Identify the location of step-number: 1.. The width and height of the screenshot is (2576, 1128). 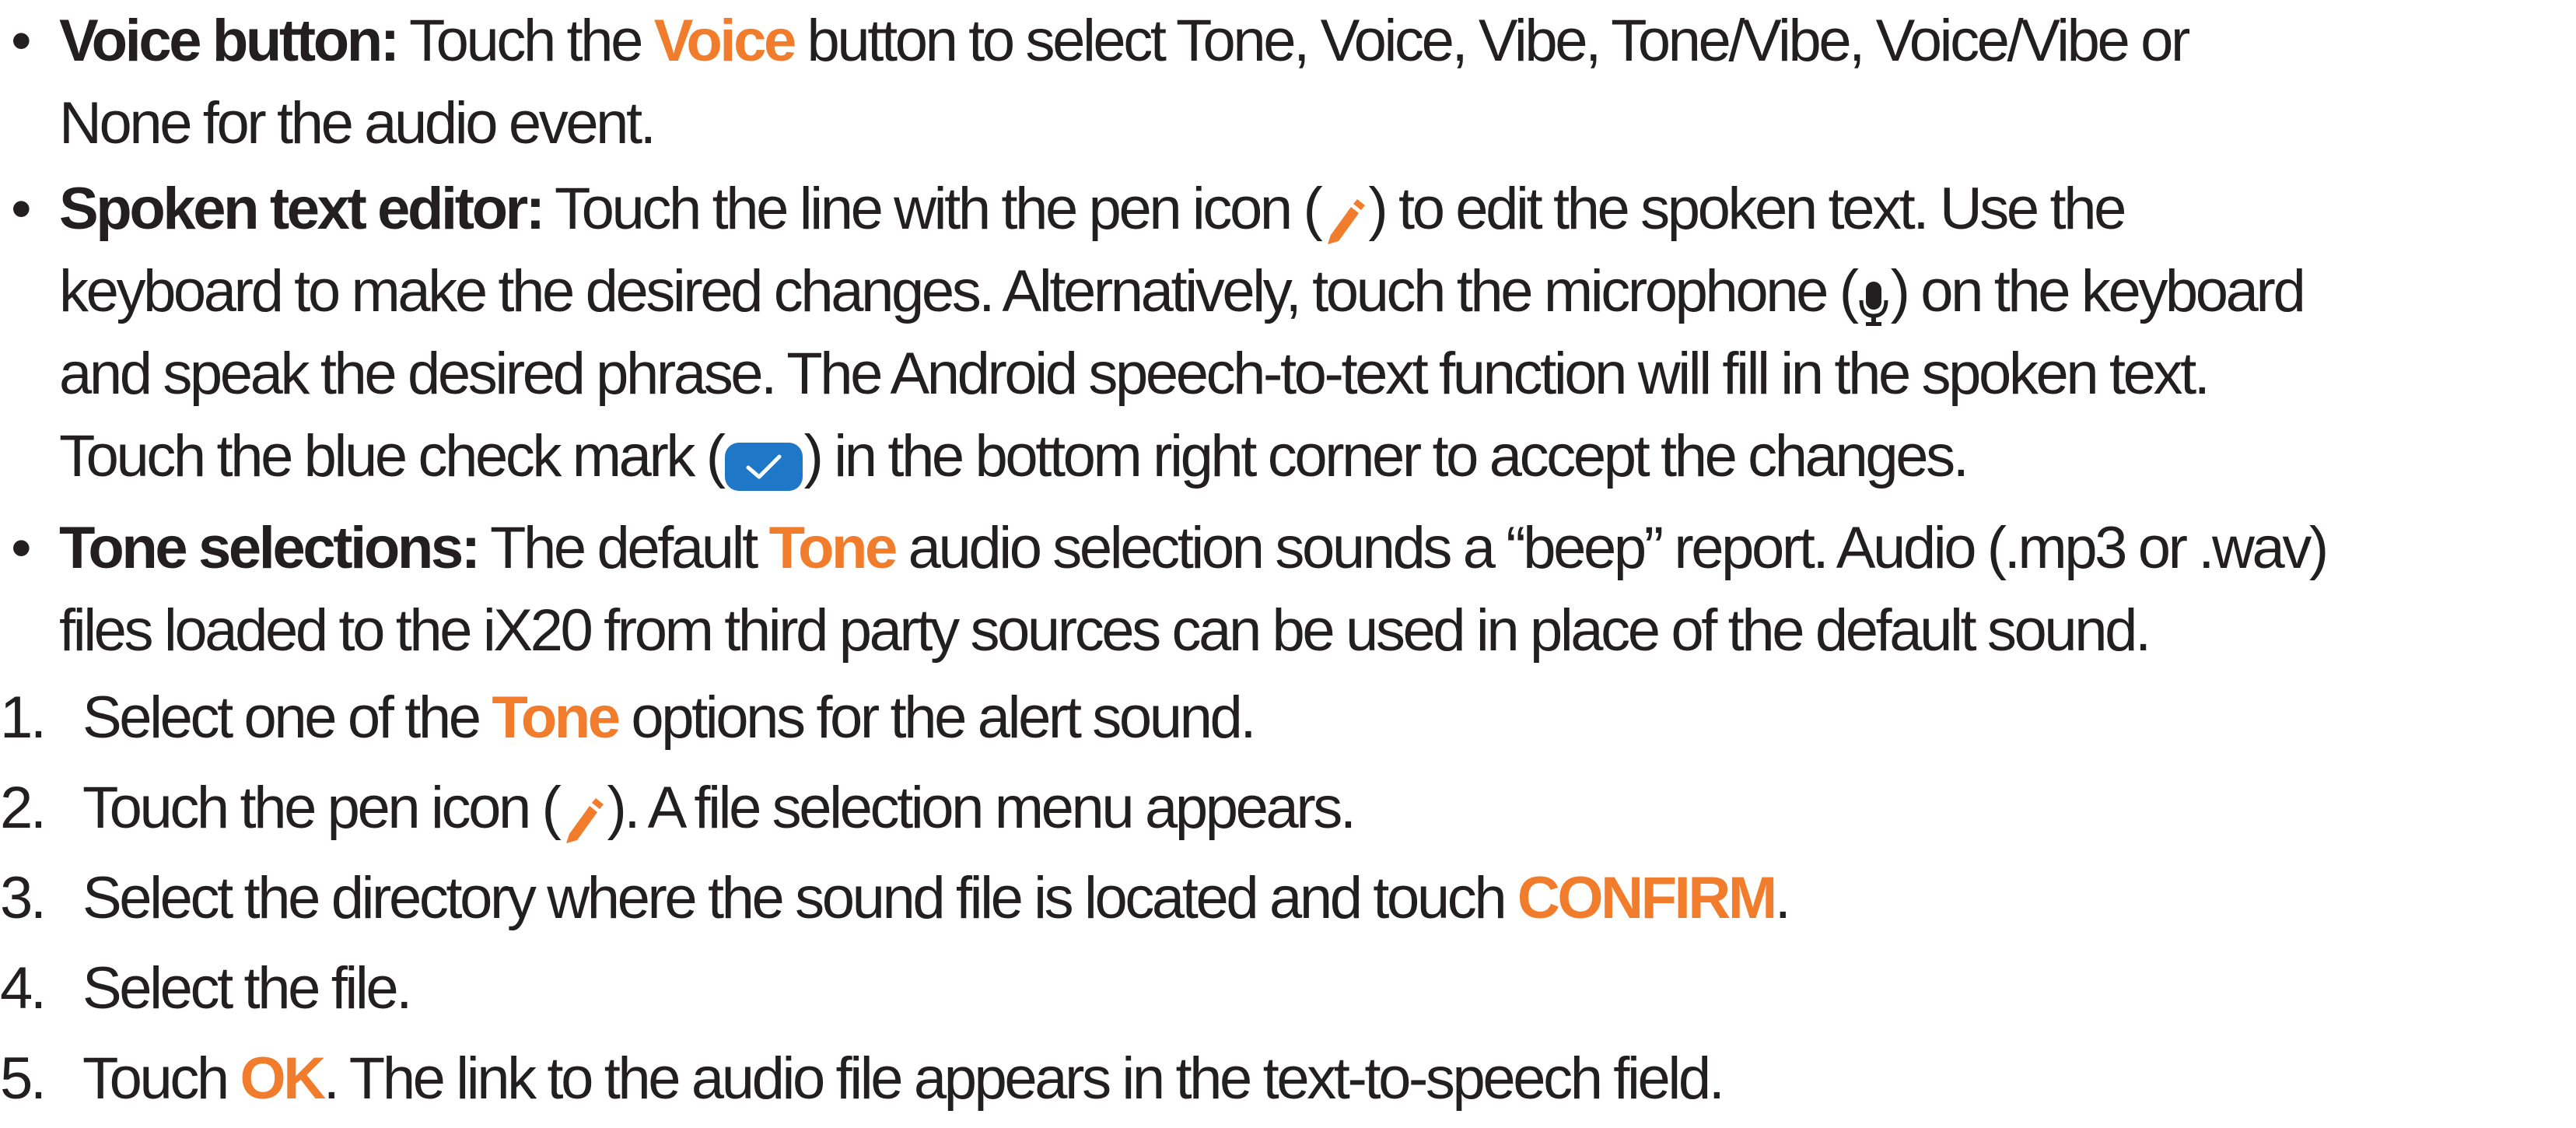
(23, 718).